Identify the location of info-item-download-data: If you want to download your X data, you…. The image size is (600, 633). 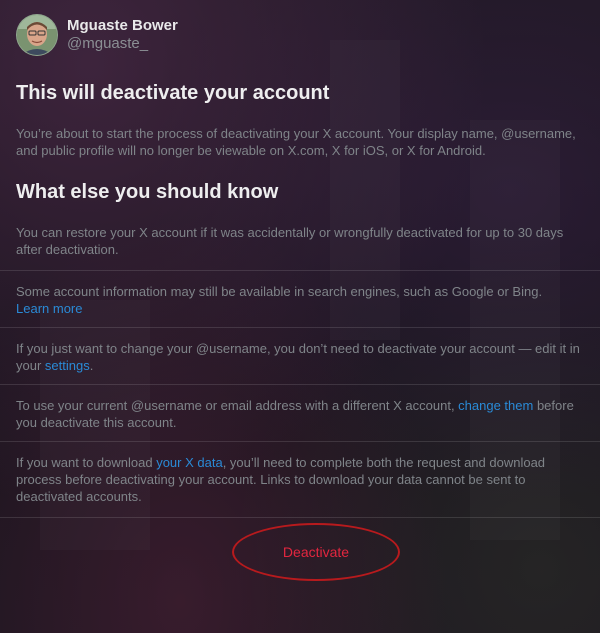
(300, 480).